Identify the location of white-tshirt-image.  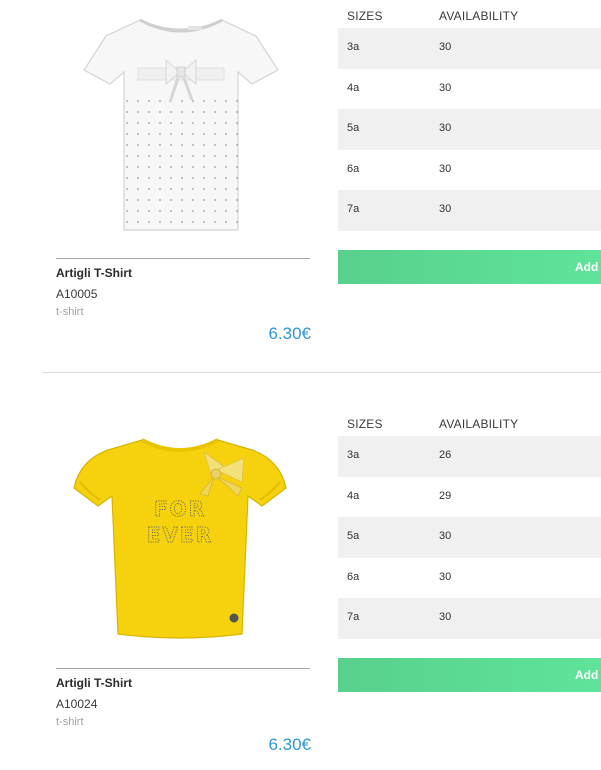
(181, 123).